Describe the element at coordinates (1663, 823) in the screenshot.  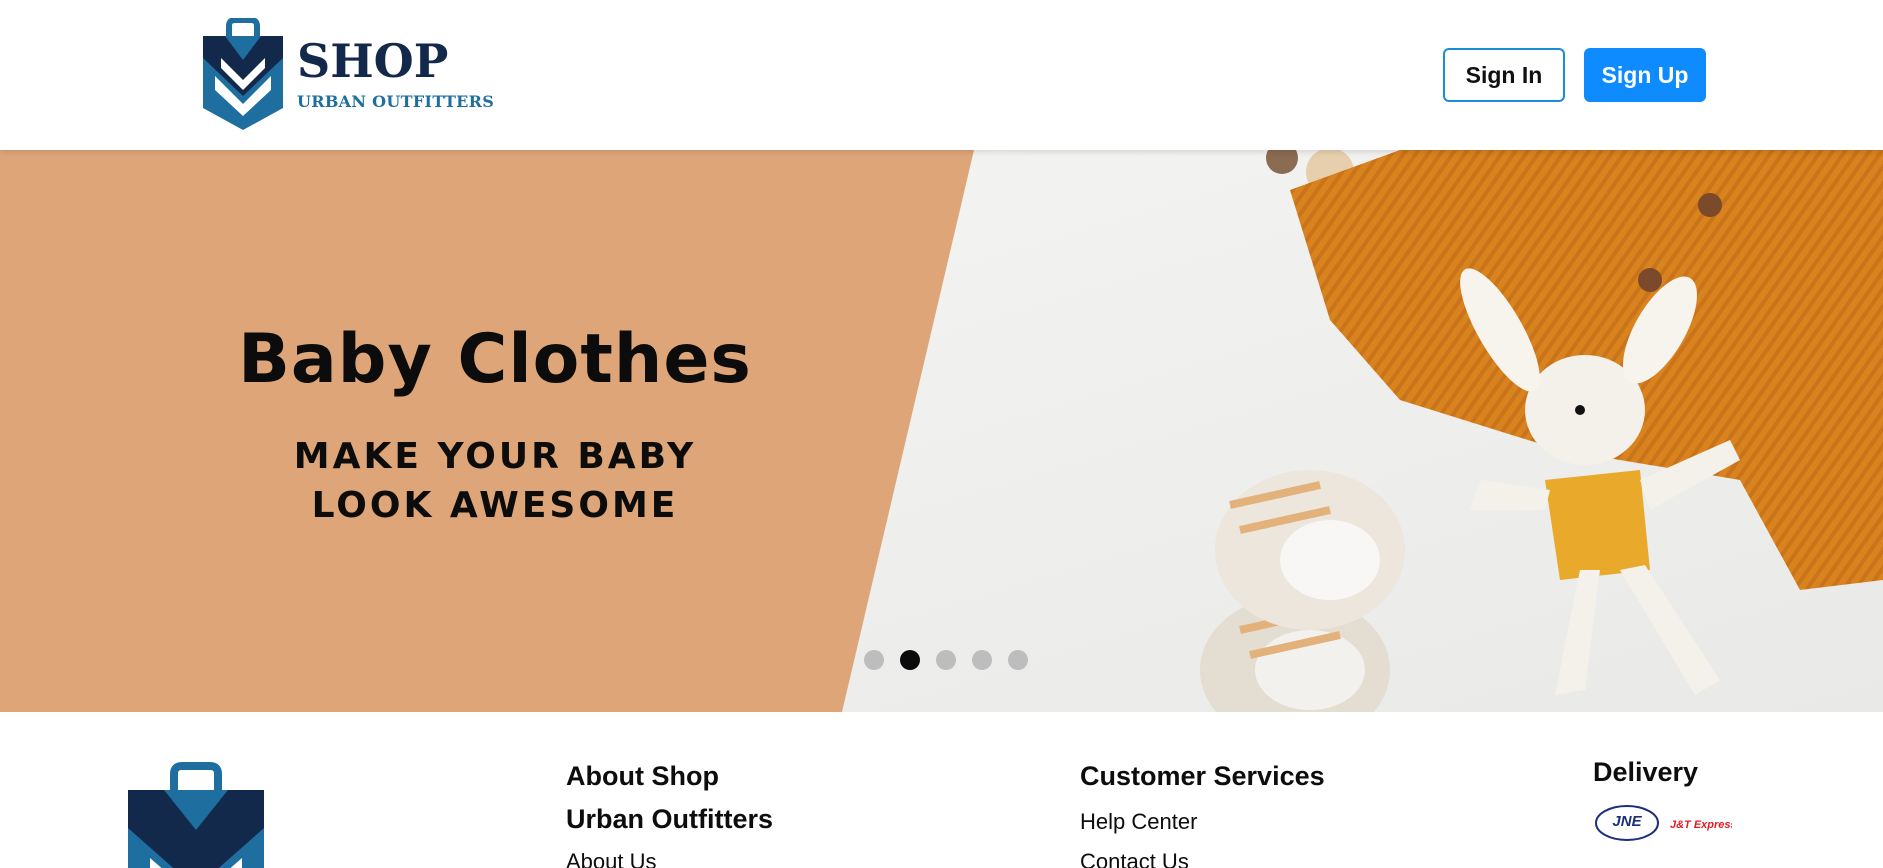
I see `delivery-partners: JNE J&T Express` at that location.